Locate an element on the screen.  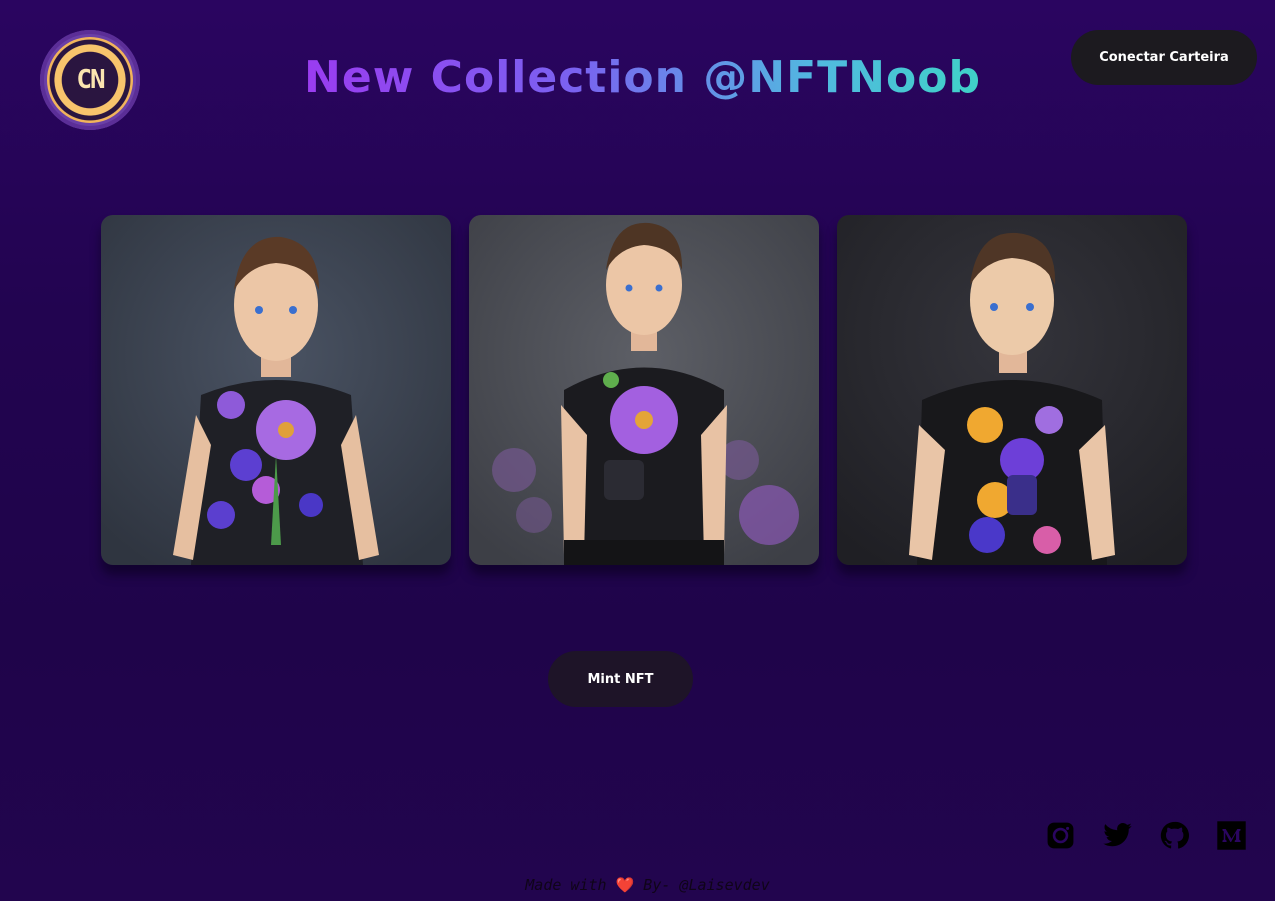
footer-credit: Made with ❤️ By- @Laisevdev is located at coordinates (637, 885).